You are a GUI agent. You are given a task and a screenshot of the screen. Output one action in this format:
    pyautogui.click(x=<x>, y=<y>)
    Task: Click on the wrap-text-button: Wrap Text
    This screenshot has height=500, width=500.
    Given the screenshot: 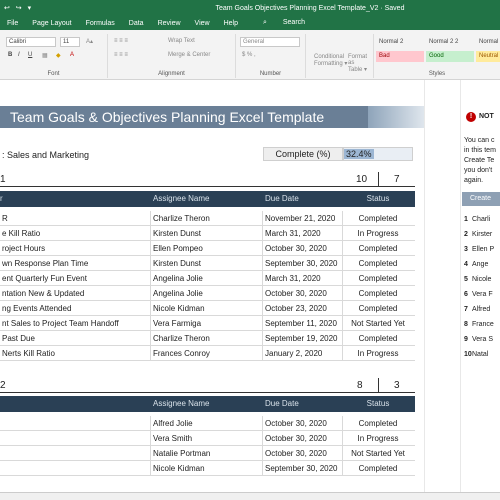 What is the action you would take?
    pyautogui.click(x=181, y=41)
    